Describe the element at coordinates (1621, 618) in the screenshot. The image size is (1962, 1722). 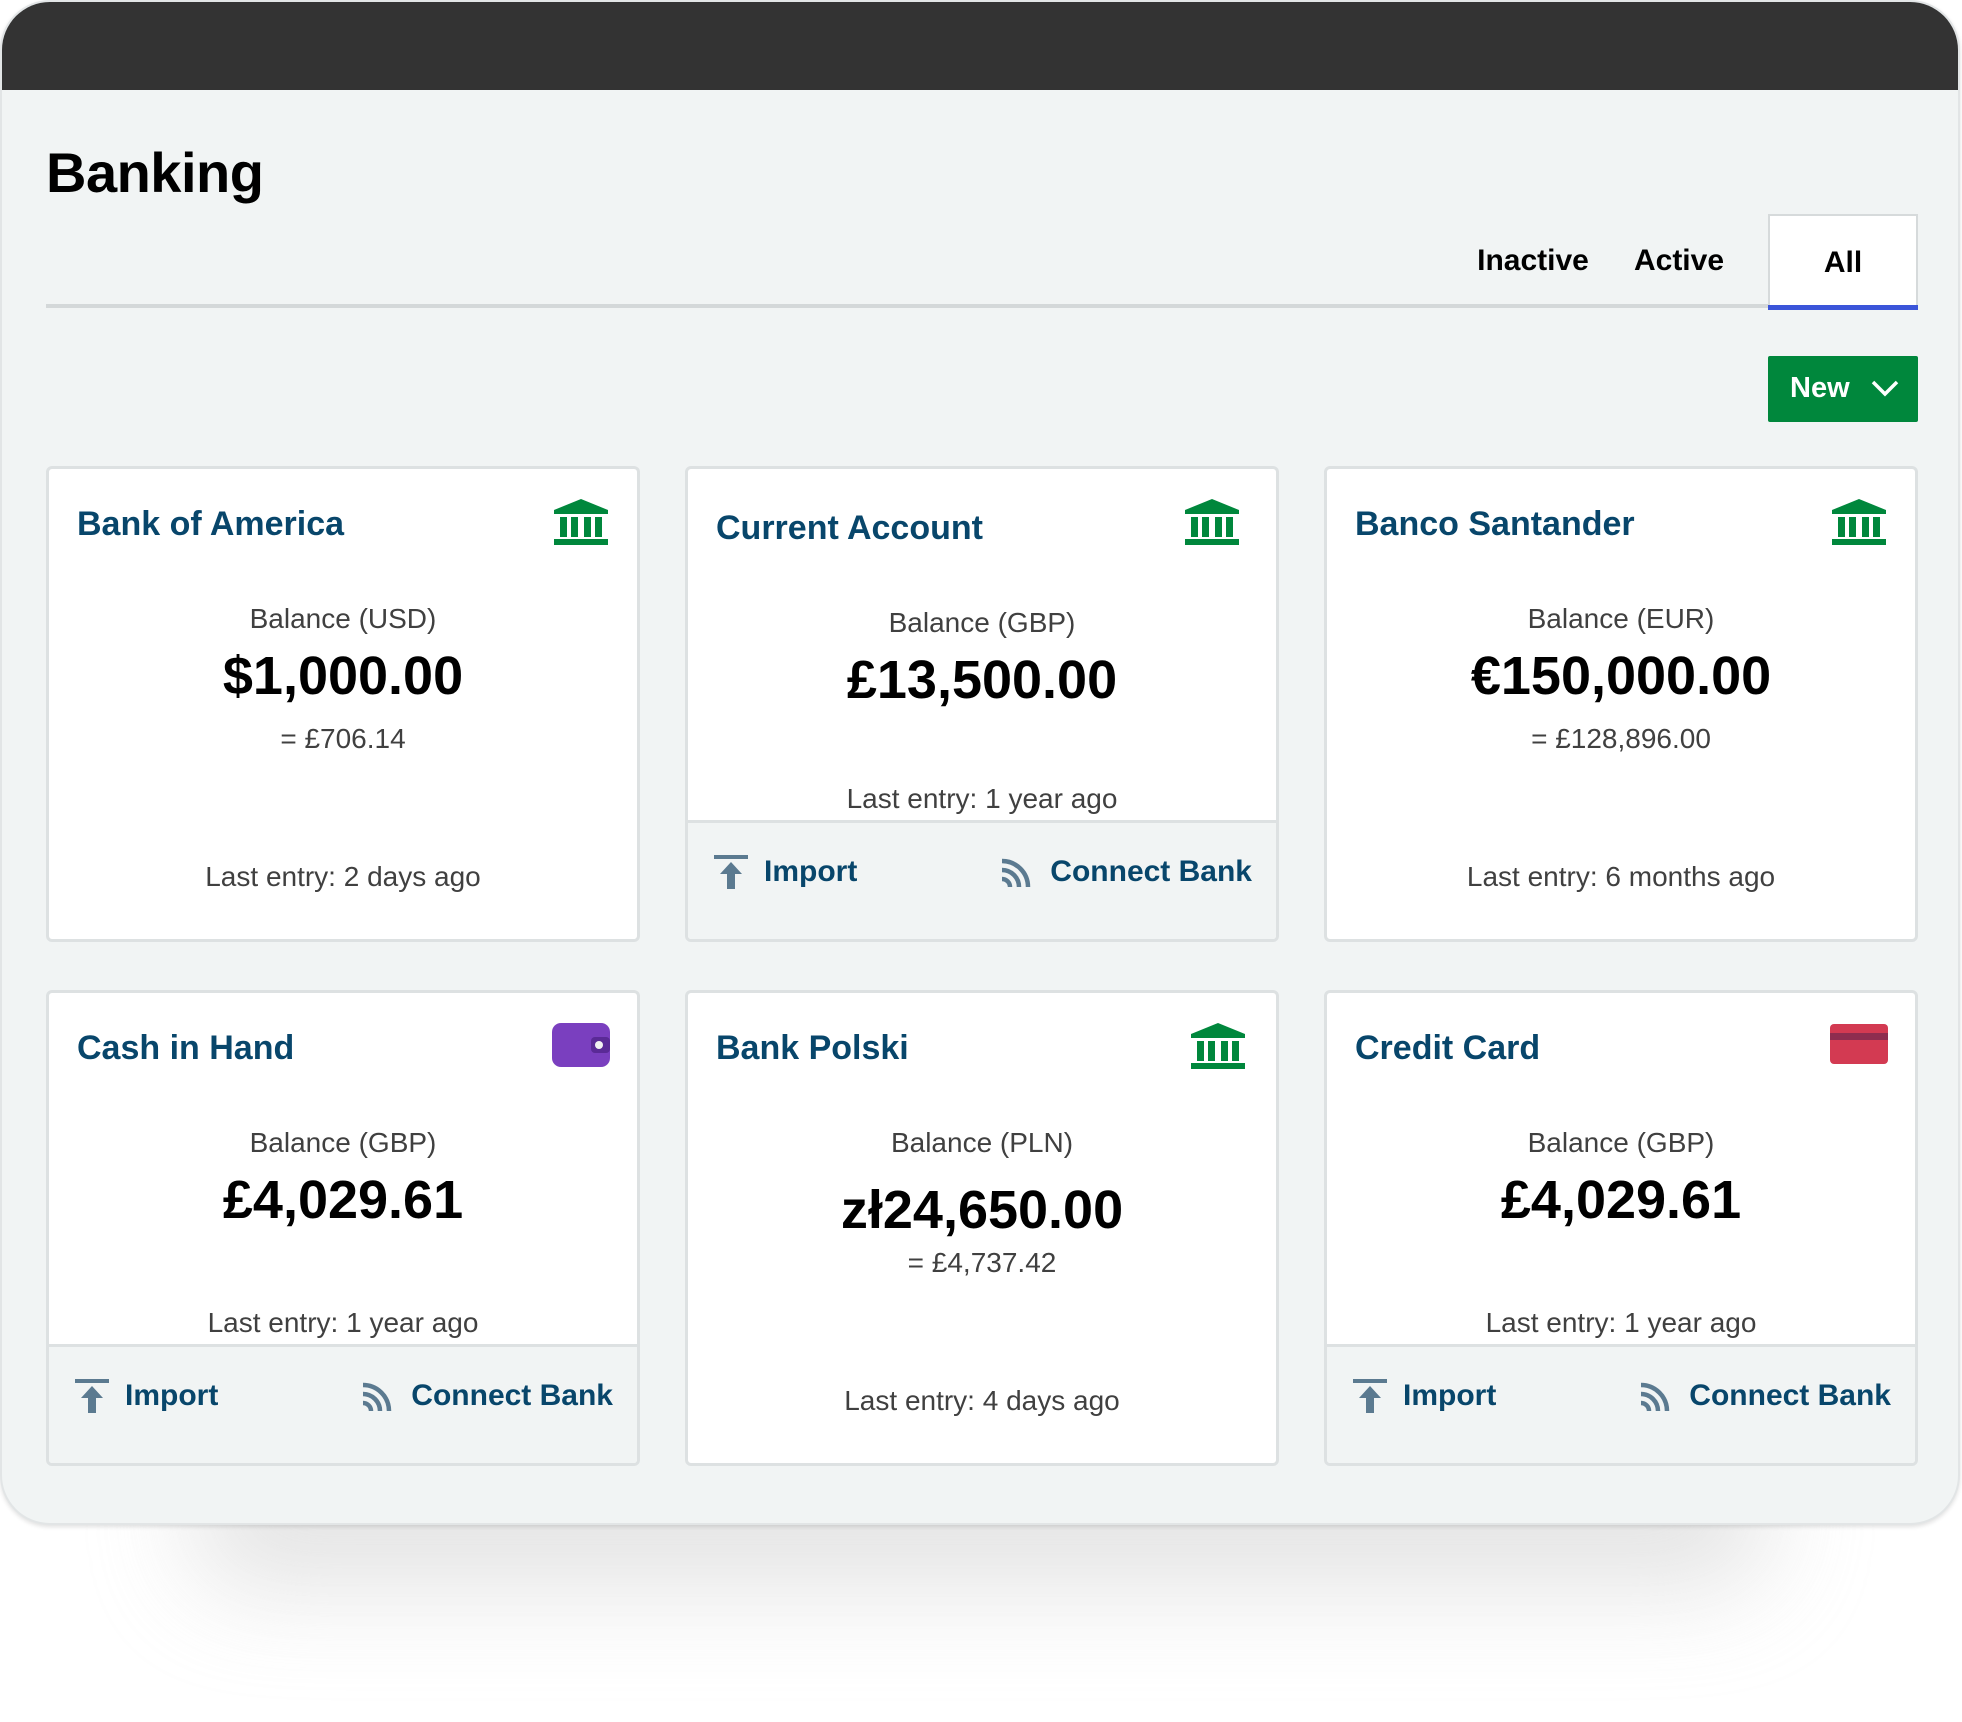
I see `balance-label: Balance (EUR)` at that location.